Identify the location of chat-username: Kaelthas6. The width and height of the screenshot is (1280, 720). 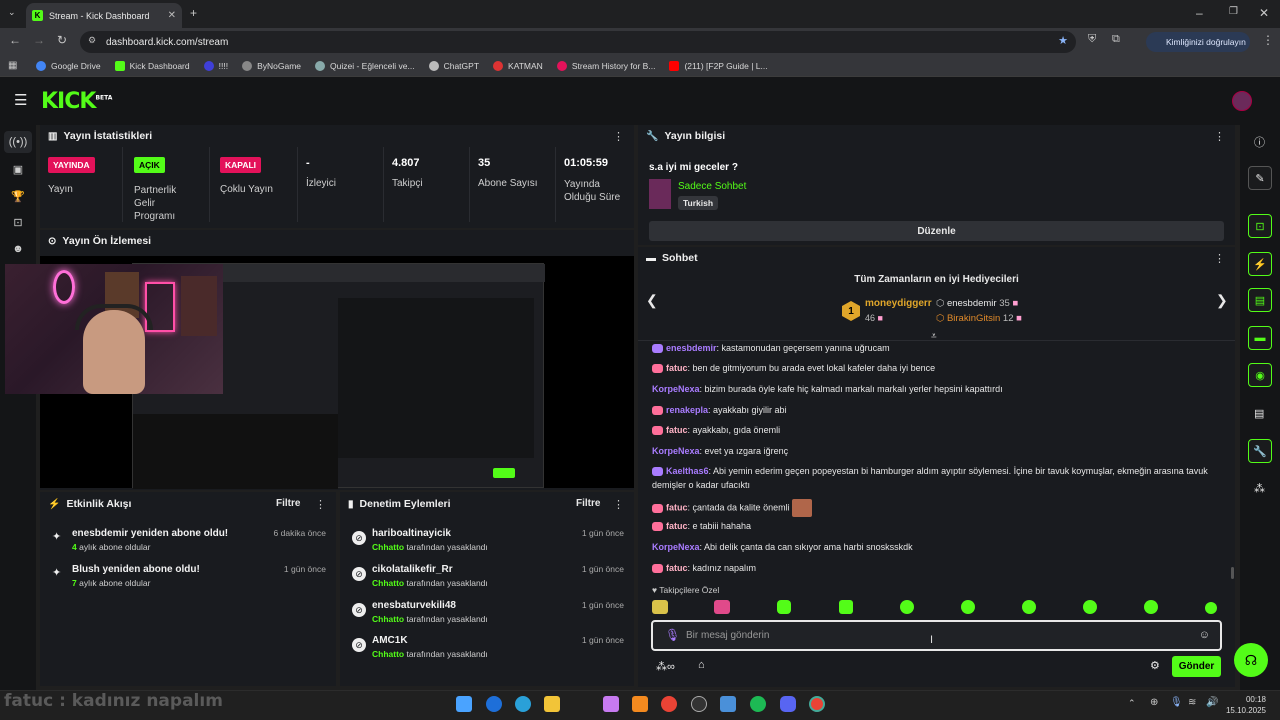
(687, 471).